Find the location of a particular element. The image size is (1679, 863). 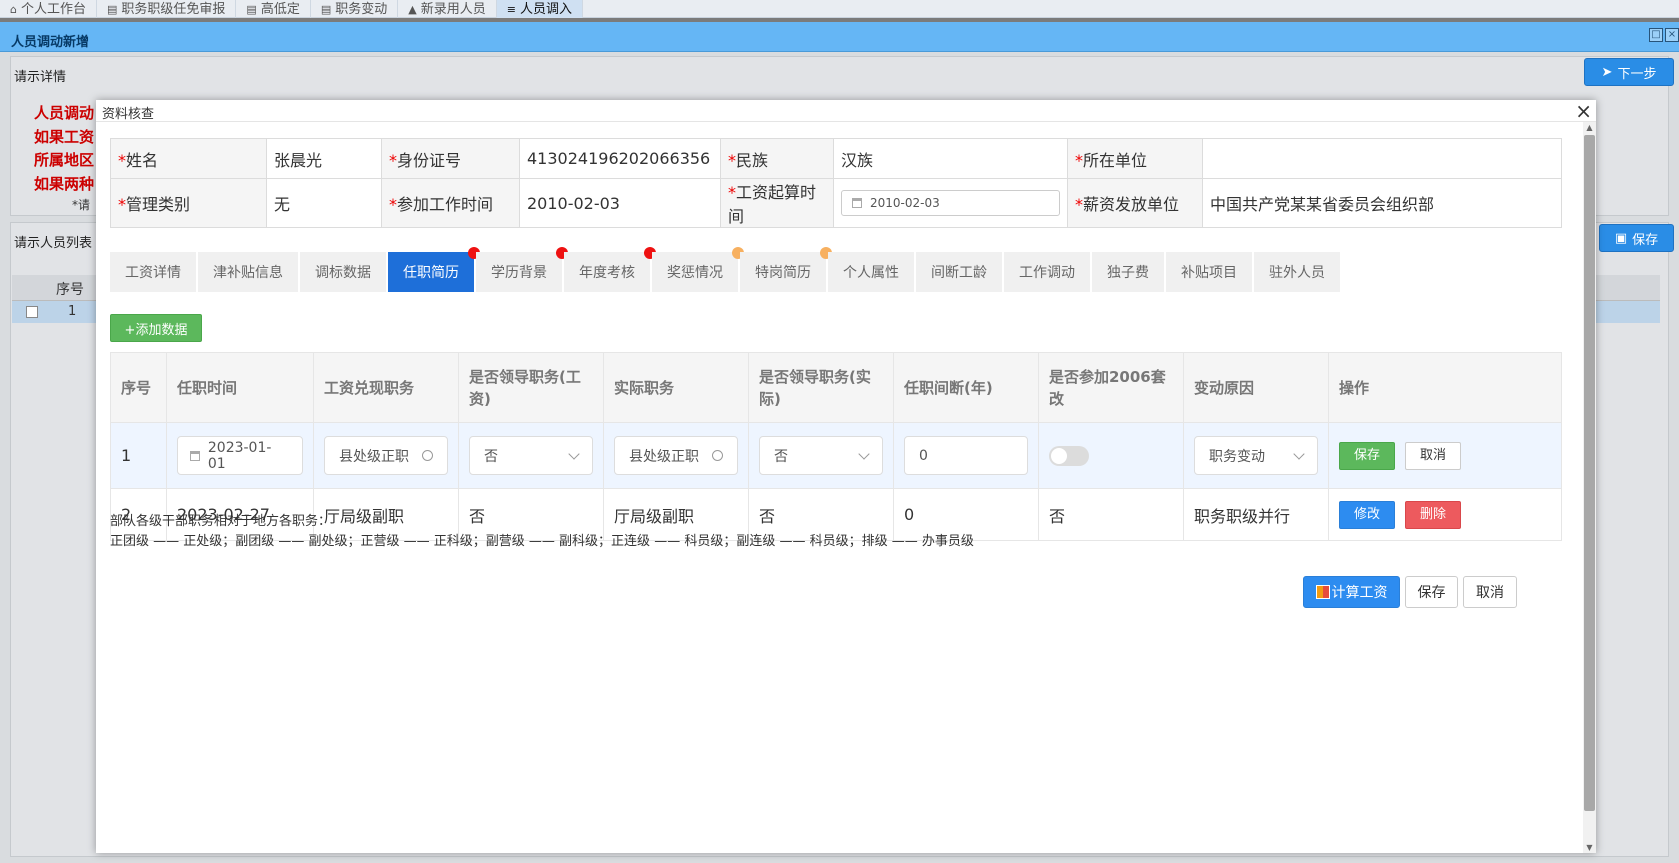

workstart-label: *参加工作时间 is located at coordinates (450, 203).